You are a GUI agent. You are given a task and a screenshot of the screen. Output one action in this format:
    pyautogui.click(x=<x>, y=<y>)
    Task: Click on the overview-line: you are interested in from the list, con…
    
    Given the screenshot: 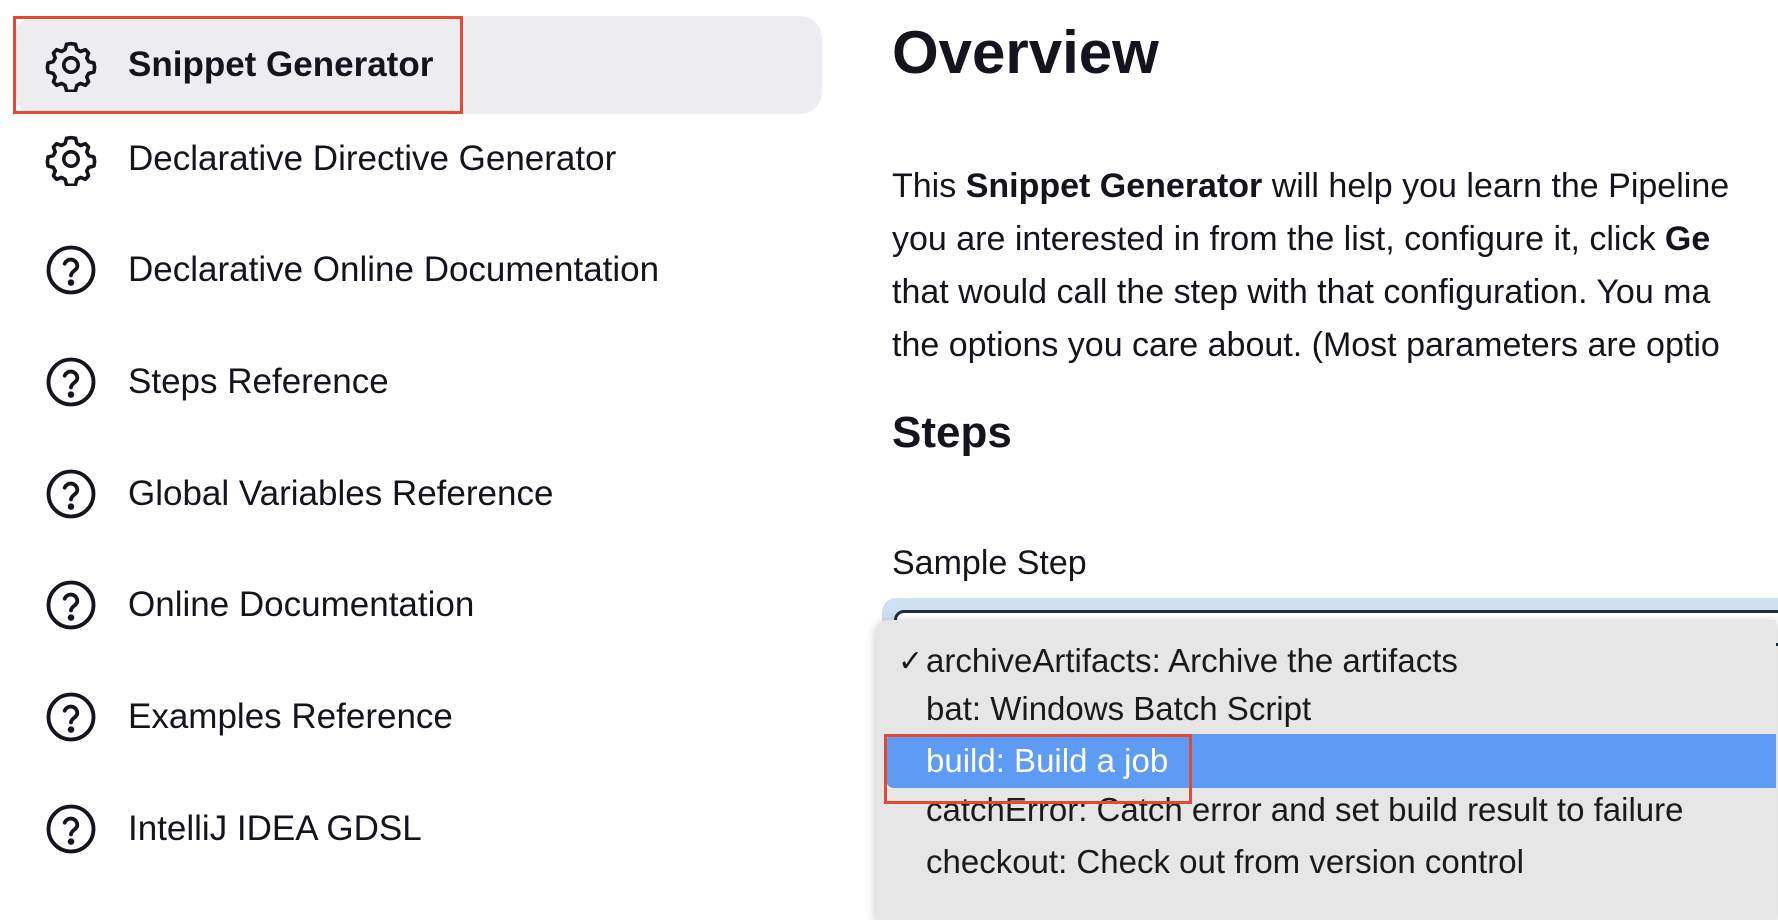 What is the action you would take?
    pyautogui.click(x=1301, y=239)
    